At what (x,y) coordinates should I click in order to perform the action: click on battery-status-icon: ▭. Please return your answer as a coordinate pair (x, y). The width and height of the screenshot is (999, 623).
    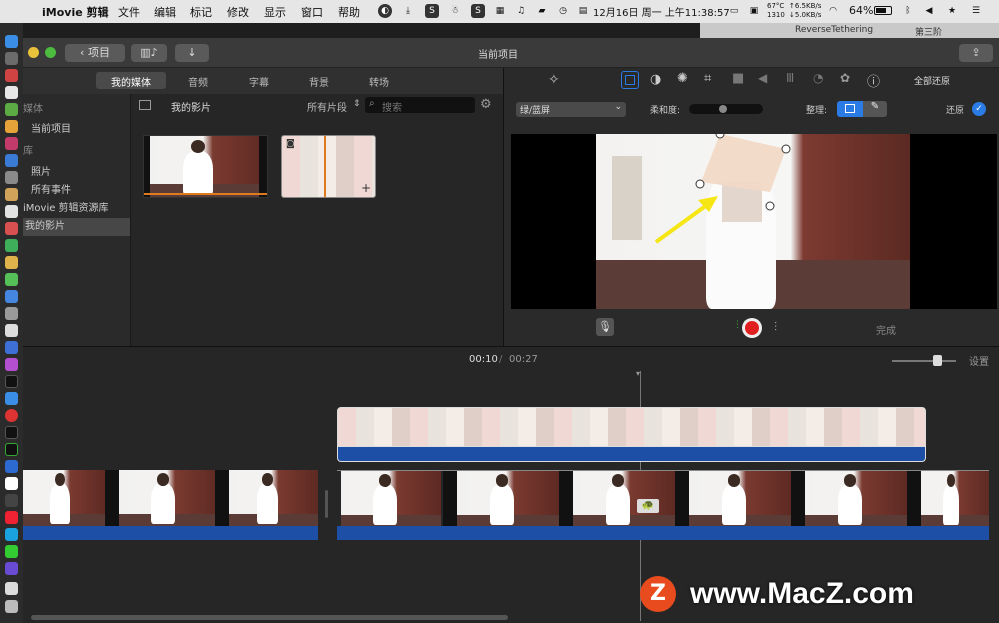
    Looking at the image, I should click on (734, 11).